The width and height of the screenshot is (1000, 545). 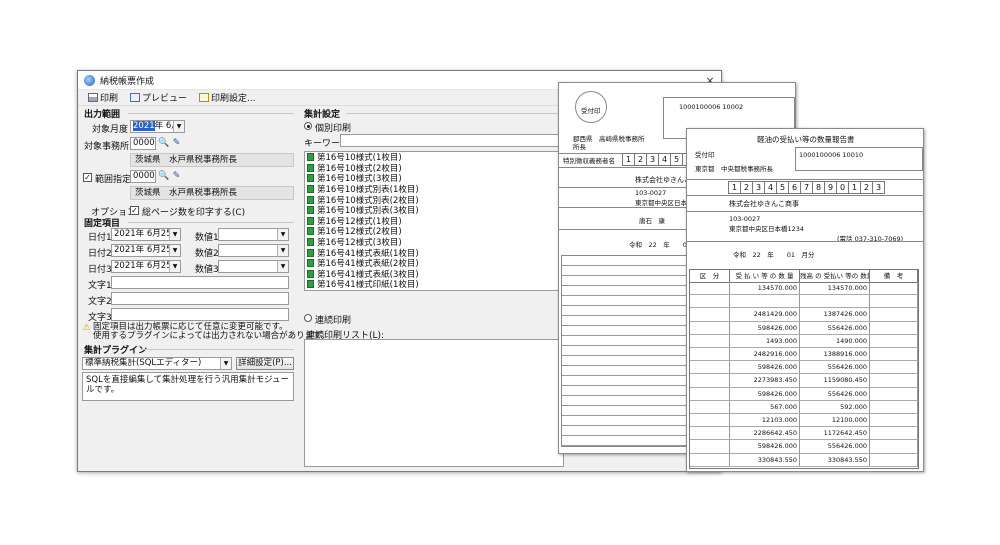 I want to click on print-button: 印刷, so click(x=103, y=97).